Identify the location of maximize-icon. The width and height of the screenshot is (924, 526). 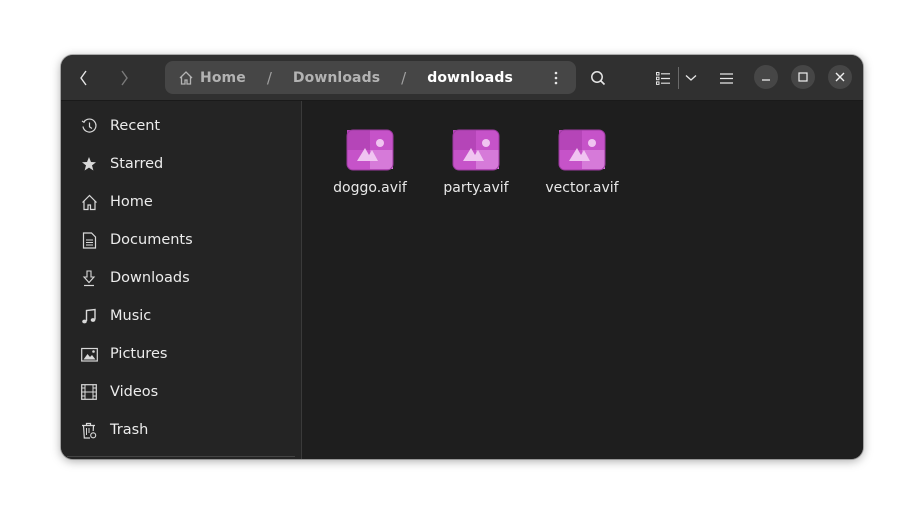
(803, 77).